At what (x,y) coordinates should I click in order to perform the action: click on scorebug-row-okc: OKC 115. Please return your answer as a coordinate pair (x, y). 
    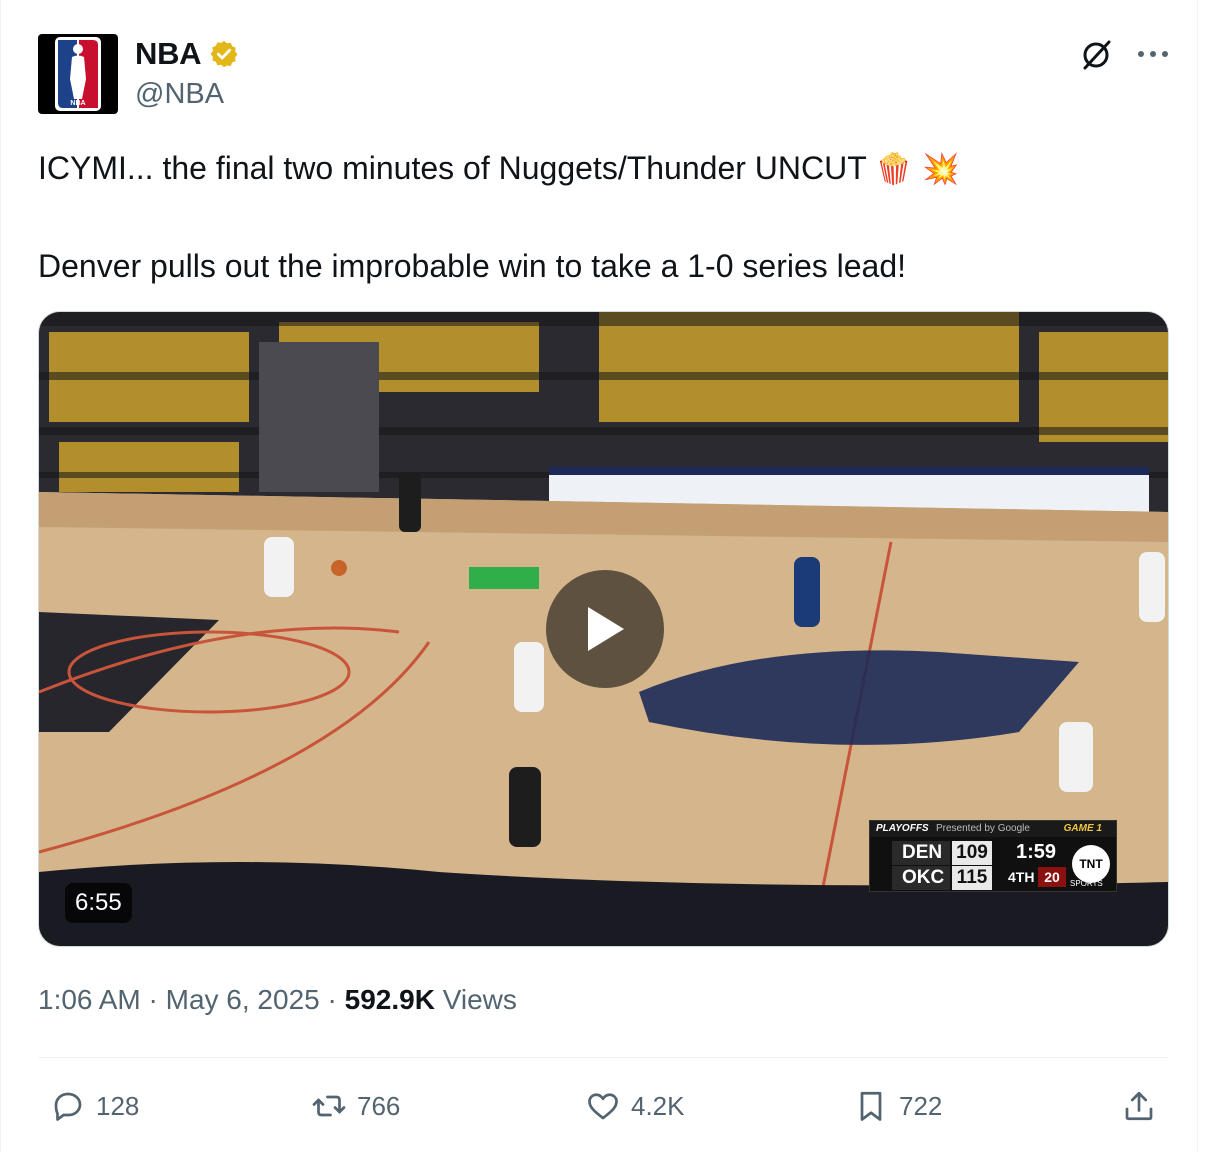
    Looking at the image, I should click on (944, 878).